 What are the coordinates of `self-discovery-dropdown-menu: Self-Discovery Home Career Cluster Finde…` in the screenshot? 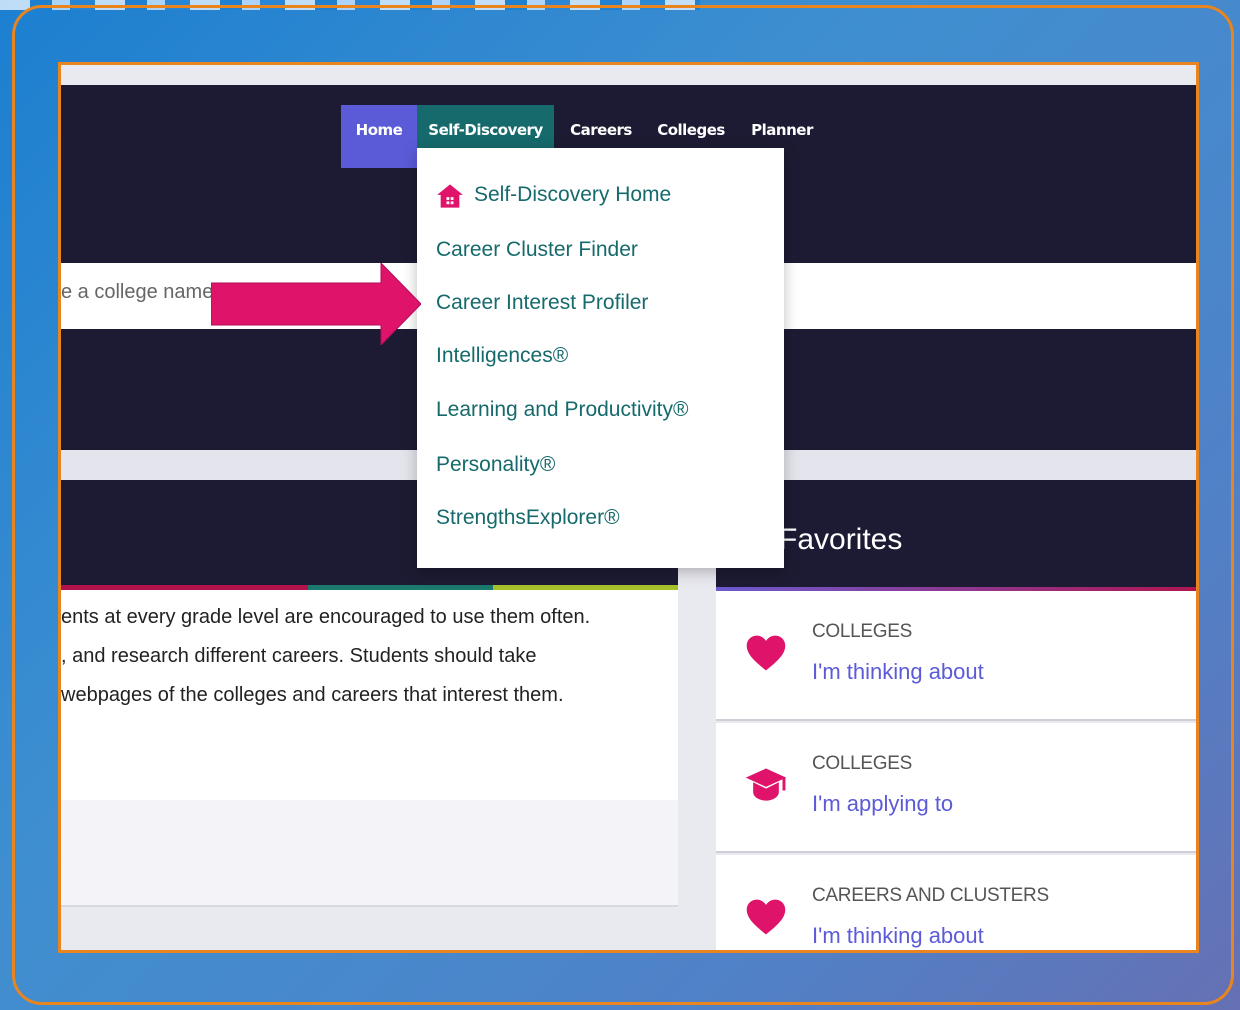 It's located at (600, 358).